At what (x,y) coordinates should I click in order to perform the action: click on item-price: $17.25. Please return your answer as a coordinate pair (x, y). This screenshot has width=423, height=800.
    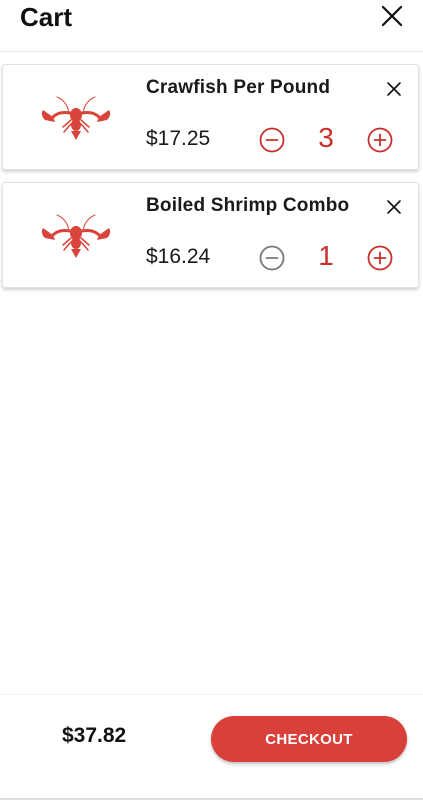
    Looking at the image, I should click on (178, 138).